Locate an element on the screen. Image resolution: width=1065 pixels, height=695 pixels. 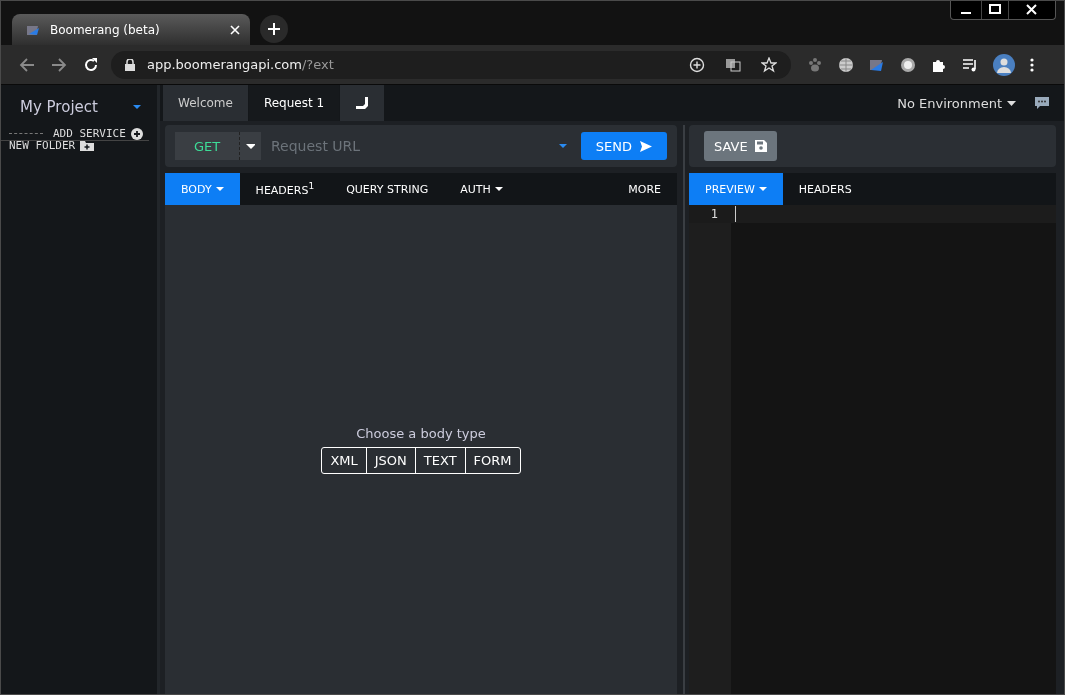
star-icon is located at coordinates (769, 64).